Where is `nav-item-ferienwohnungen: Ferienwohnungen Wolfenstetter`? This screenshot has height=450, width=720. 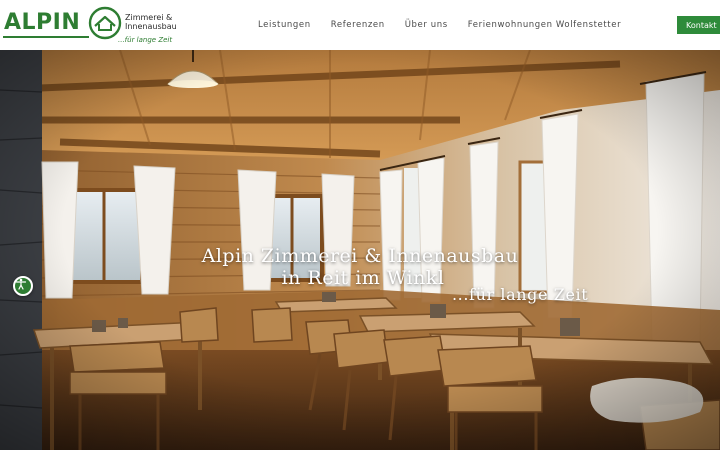
nav-item-ferienwohnungen: Ferienwohnungen Wolfenstetter is located at coordinates (544, 25).